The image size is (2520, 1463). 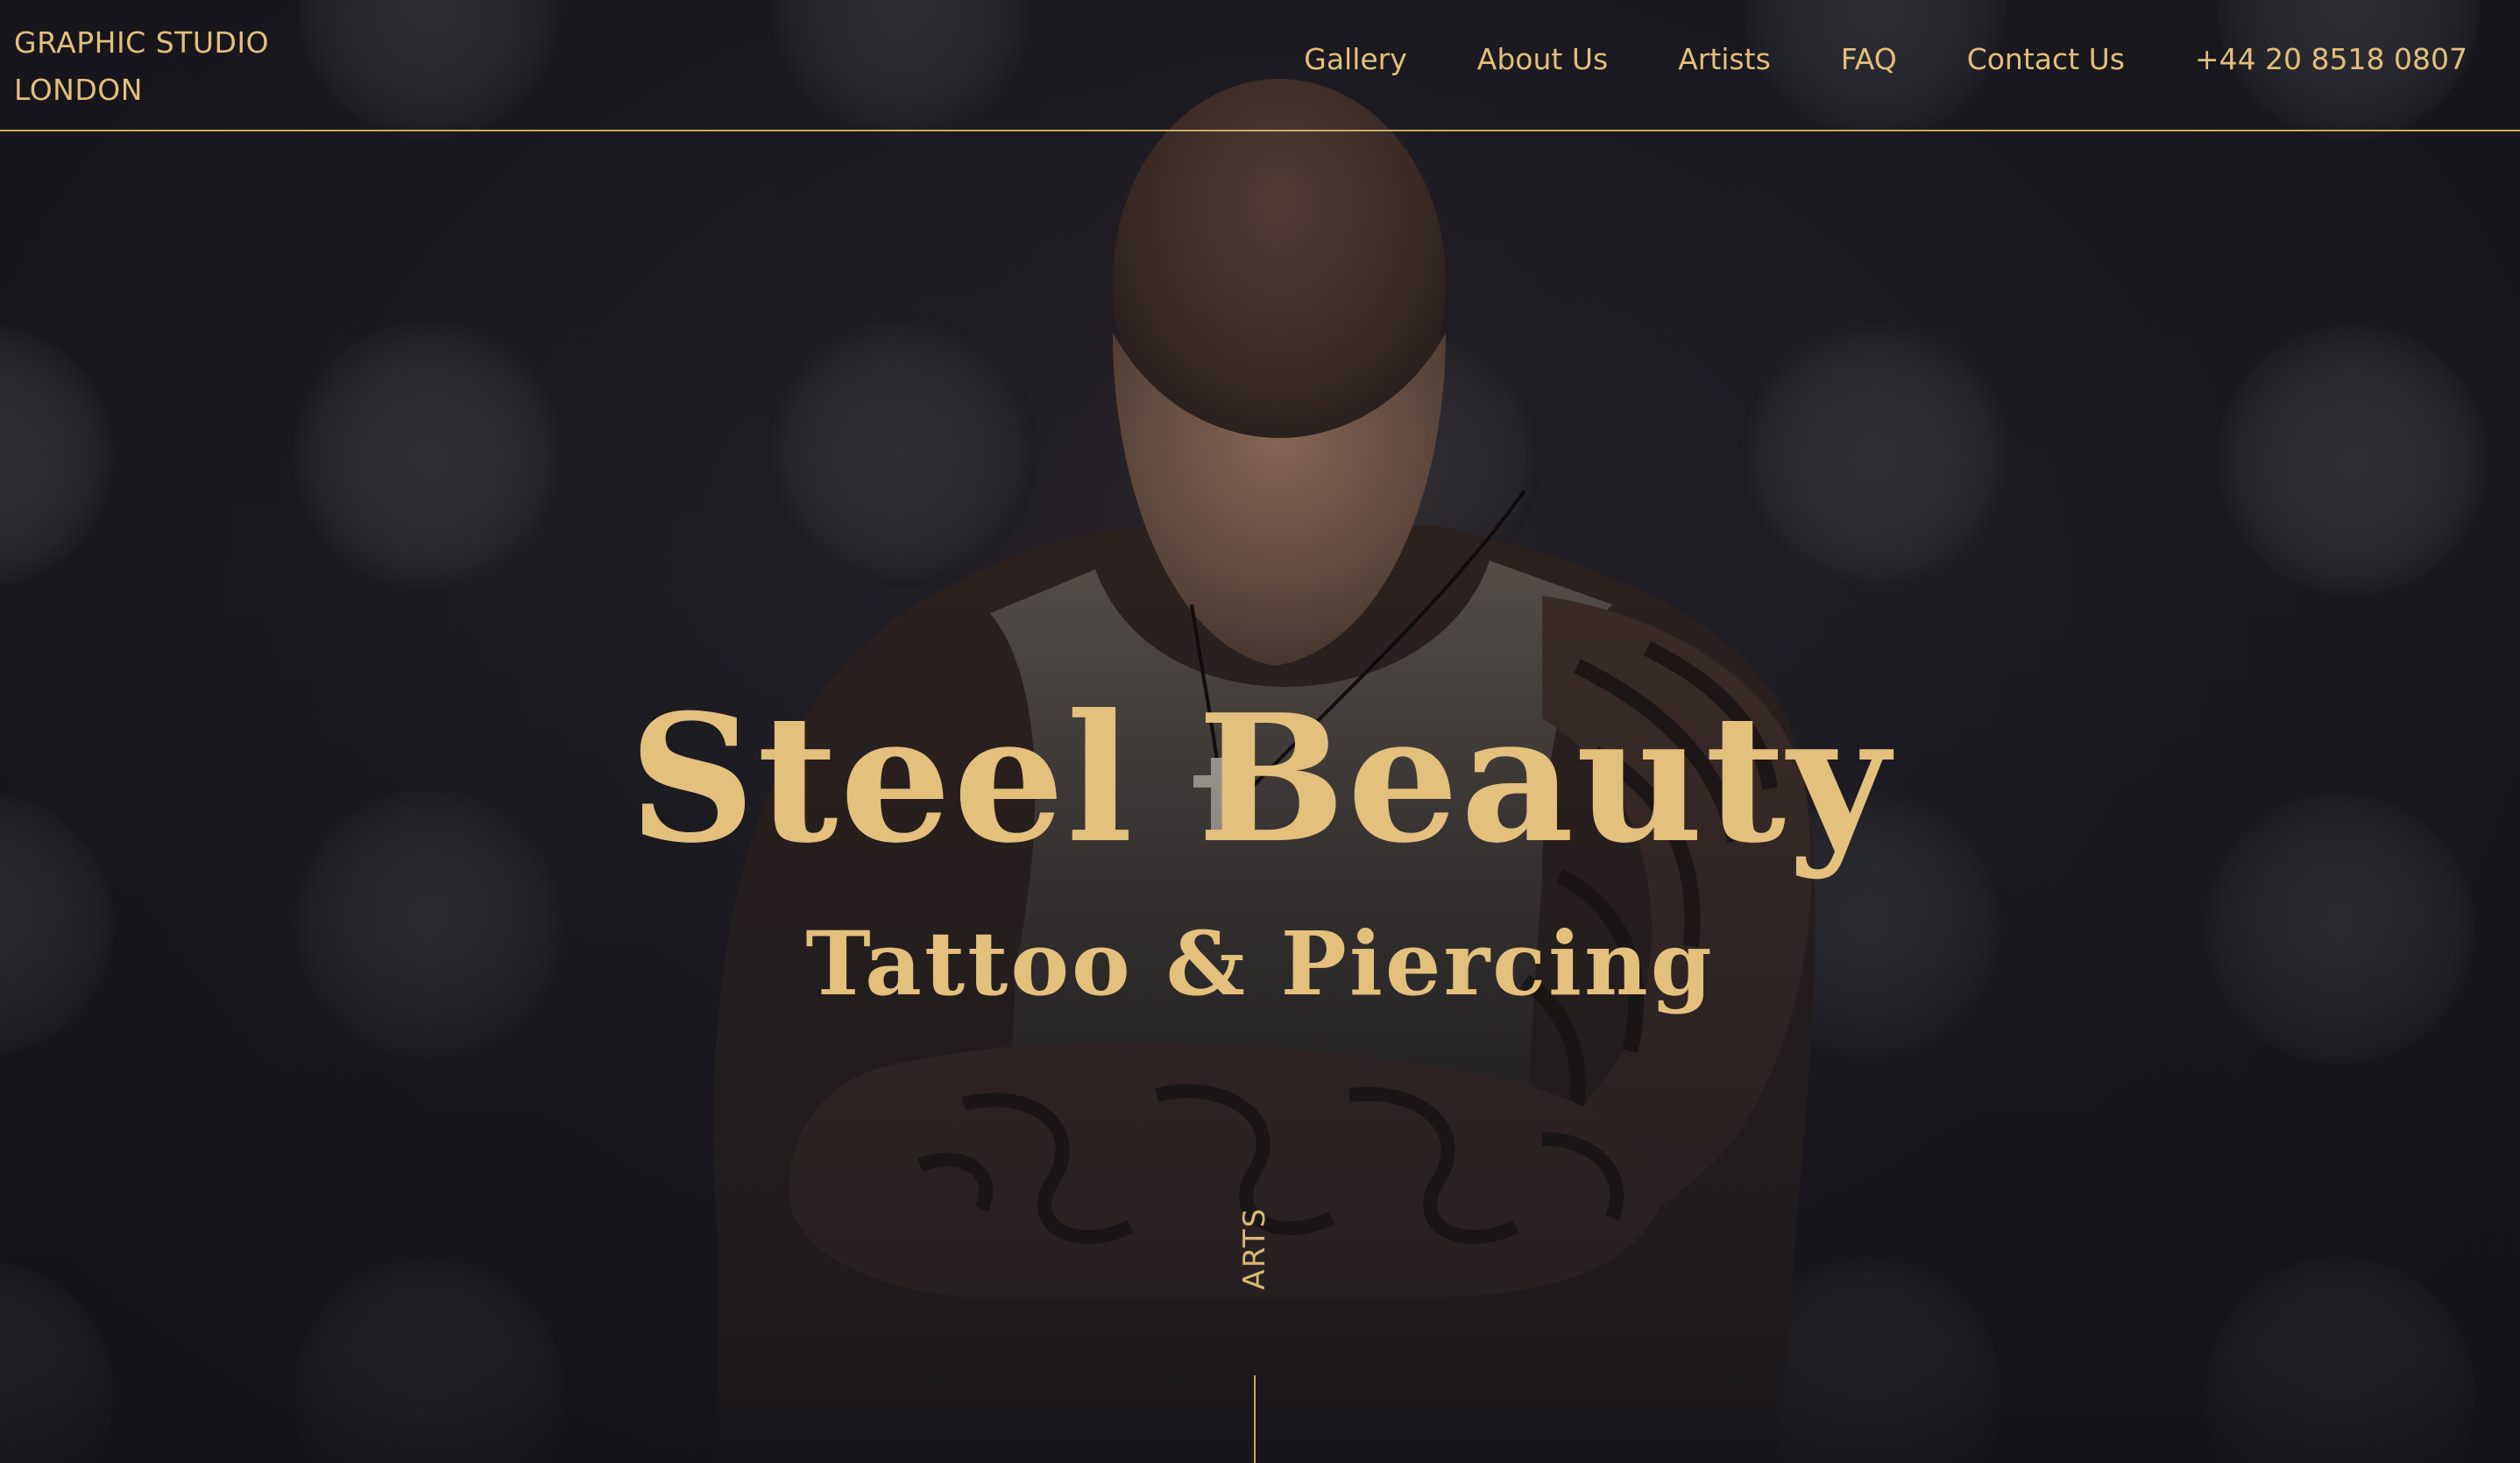 I want to click on arts-label: ARTS, so click(x=1254, y=1248).